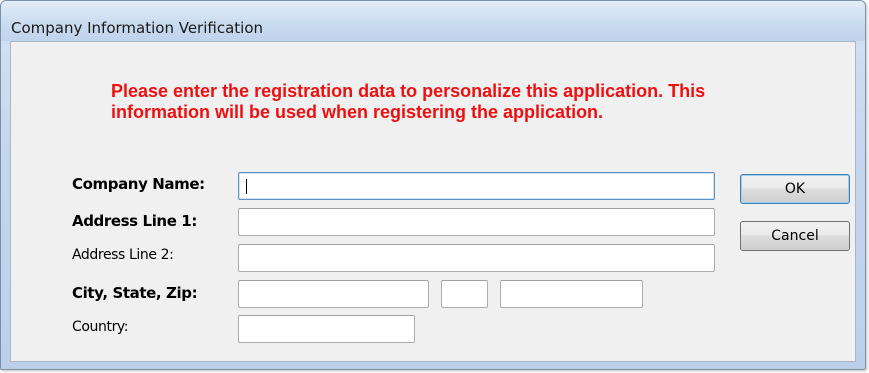  I want to click on ok-button: OK, so click(795, 189).